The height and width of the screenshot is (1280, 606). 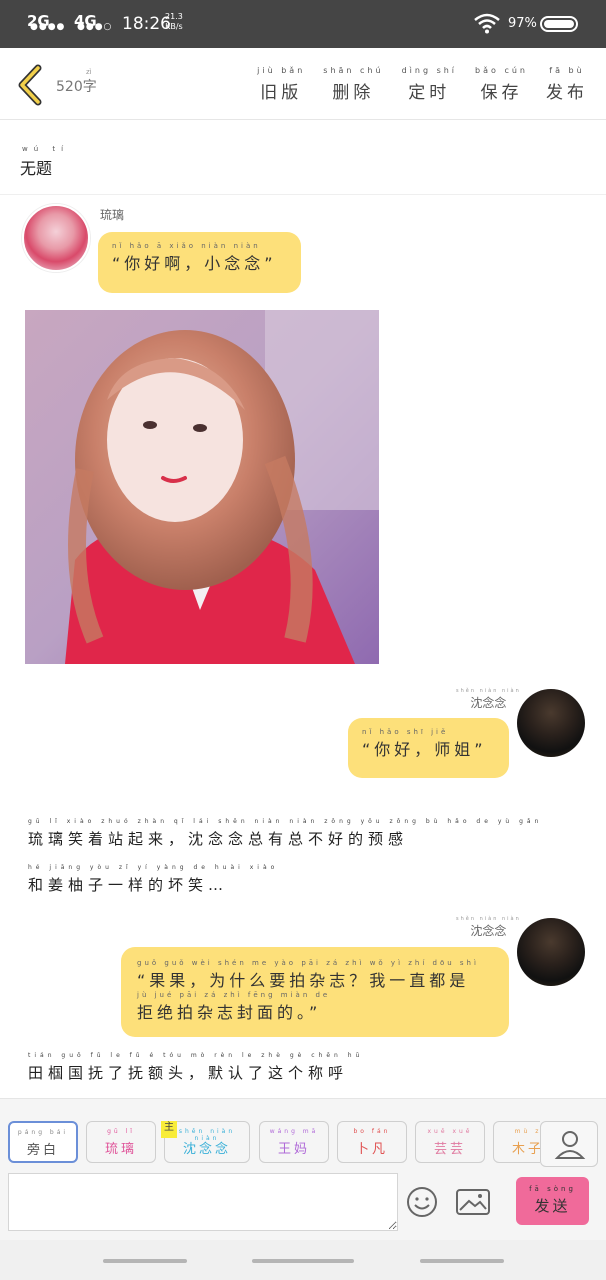 What do you see at coordinates (43, 1132) in the screenshot?
I see `role-pinyin: páng bái` at bounding box center [43, 1132].